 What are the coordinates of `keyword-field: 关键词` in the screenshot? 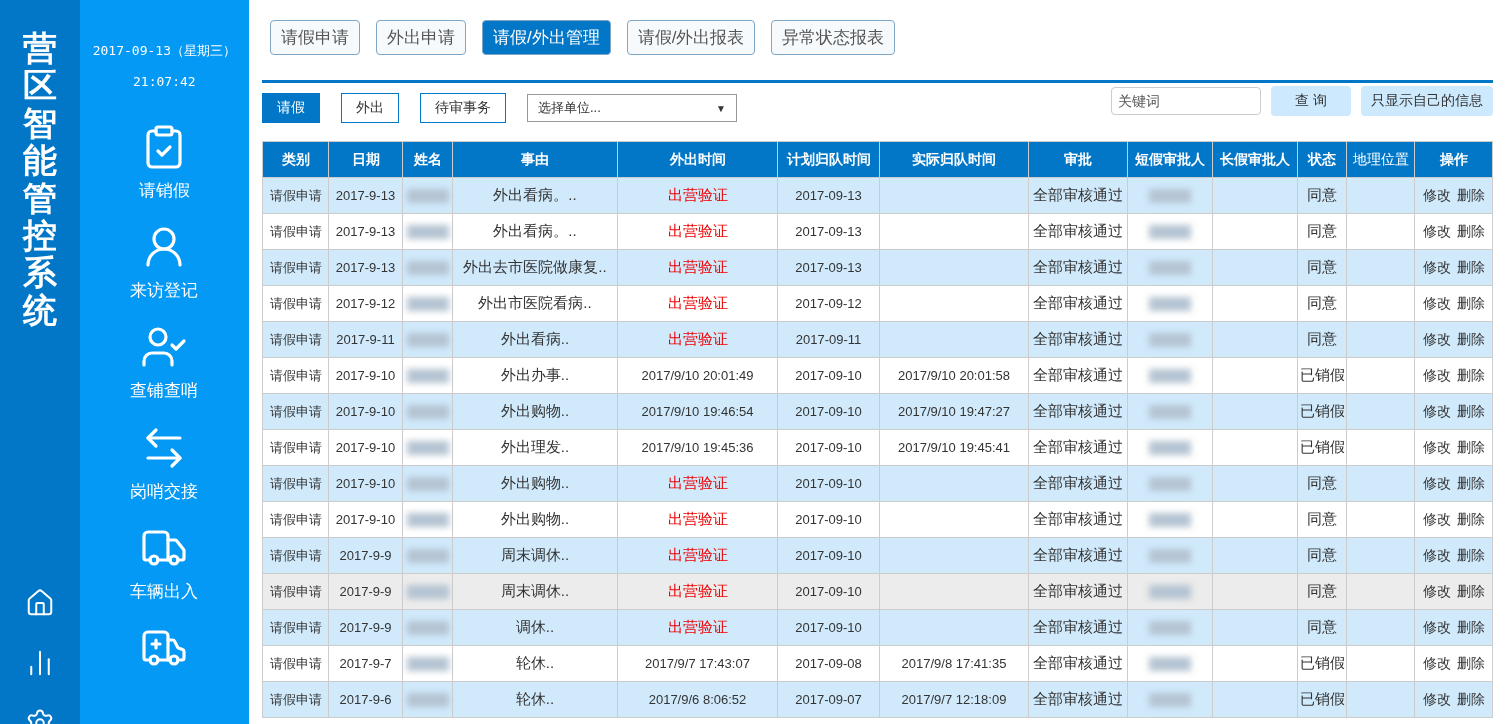 It's located at (1186, 101).